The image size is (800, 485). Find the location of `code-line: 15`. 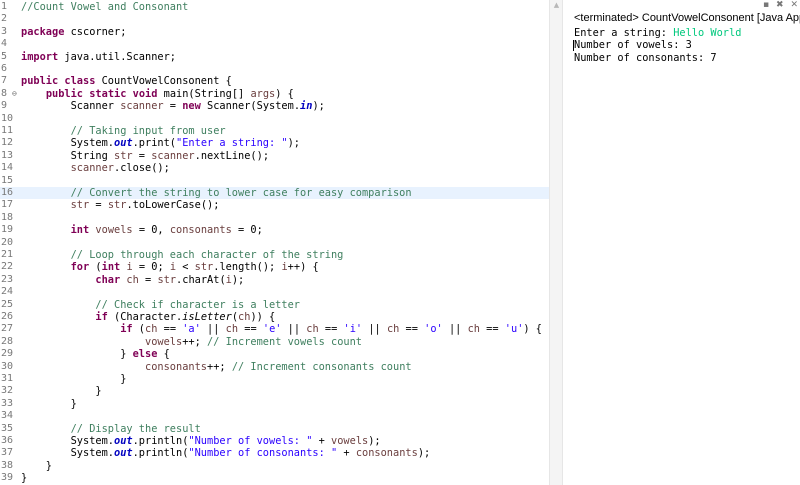

code-line: 15 is located at coordinates (274, 181).